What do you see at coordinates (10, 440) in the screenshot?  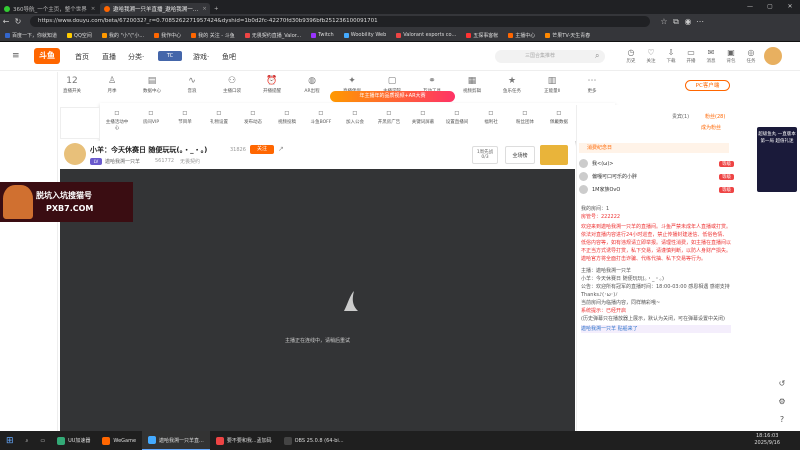 I see `start-button: ⊞` at bounding box center [10, 440].